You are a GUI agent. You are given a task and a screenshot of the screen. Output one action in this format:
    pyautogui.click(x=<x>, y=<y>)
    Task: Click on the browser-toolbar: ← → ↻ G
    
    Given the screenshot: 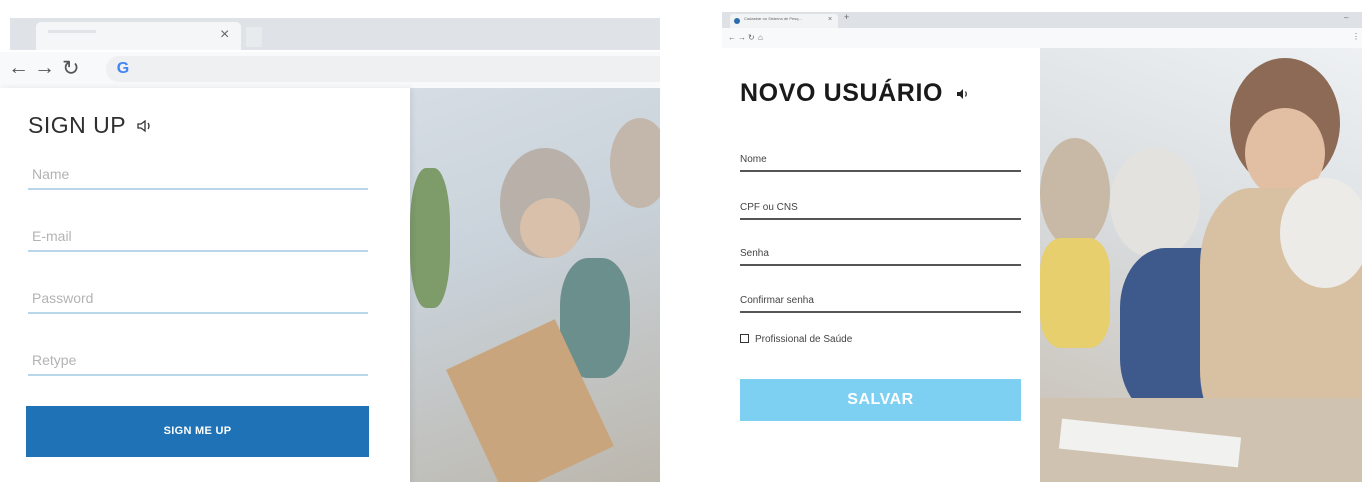 What is the action you would take?
    pyautogui.click(x=330, y=70)
    